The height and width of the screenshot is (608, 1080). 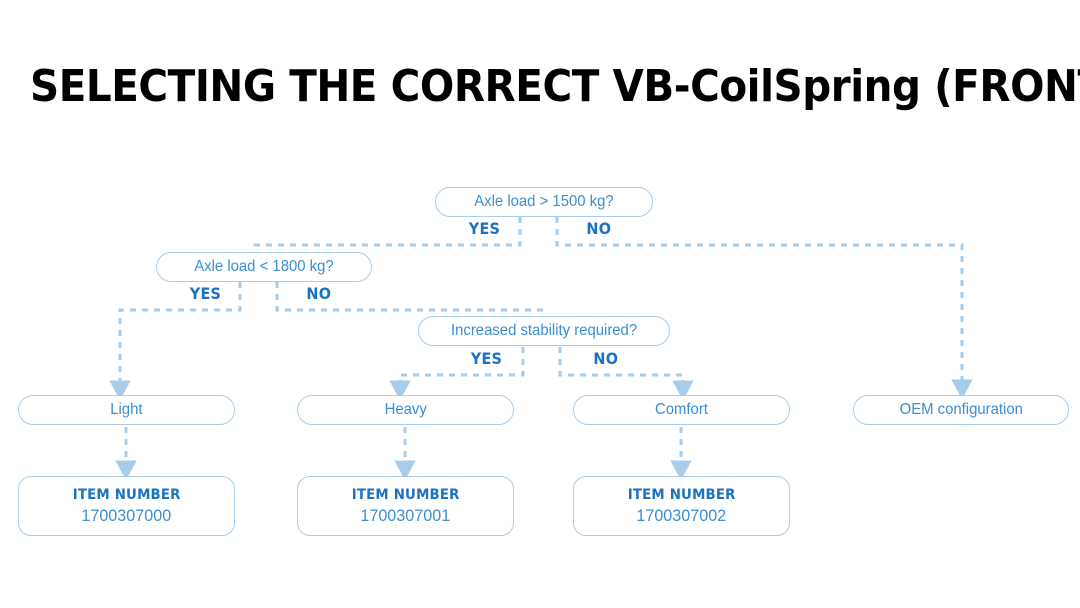 I want to click on branch-label-d1-yes: YES, so click(x=484, y=228).